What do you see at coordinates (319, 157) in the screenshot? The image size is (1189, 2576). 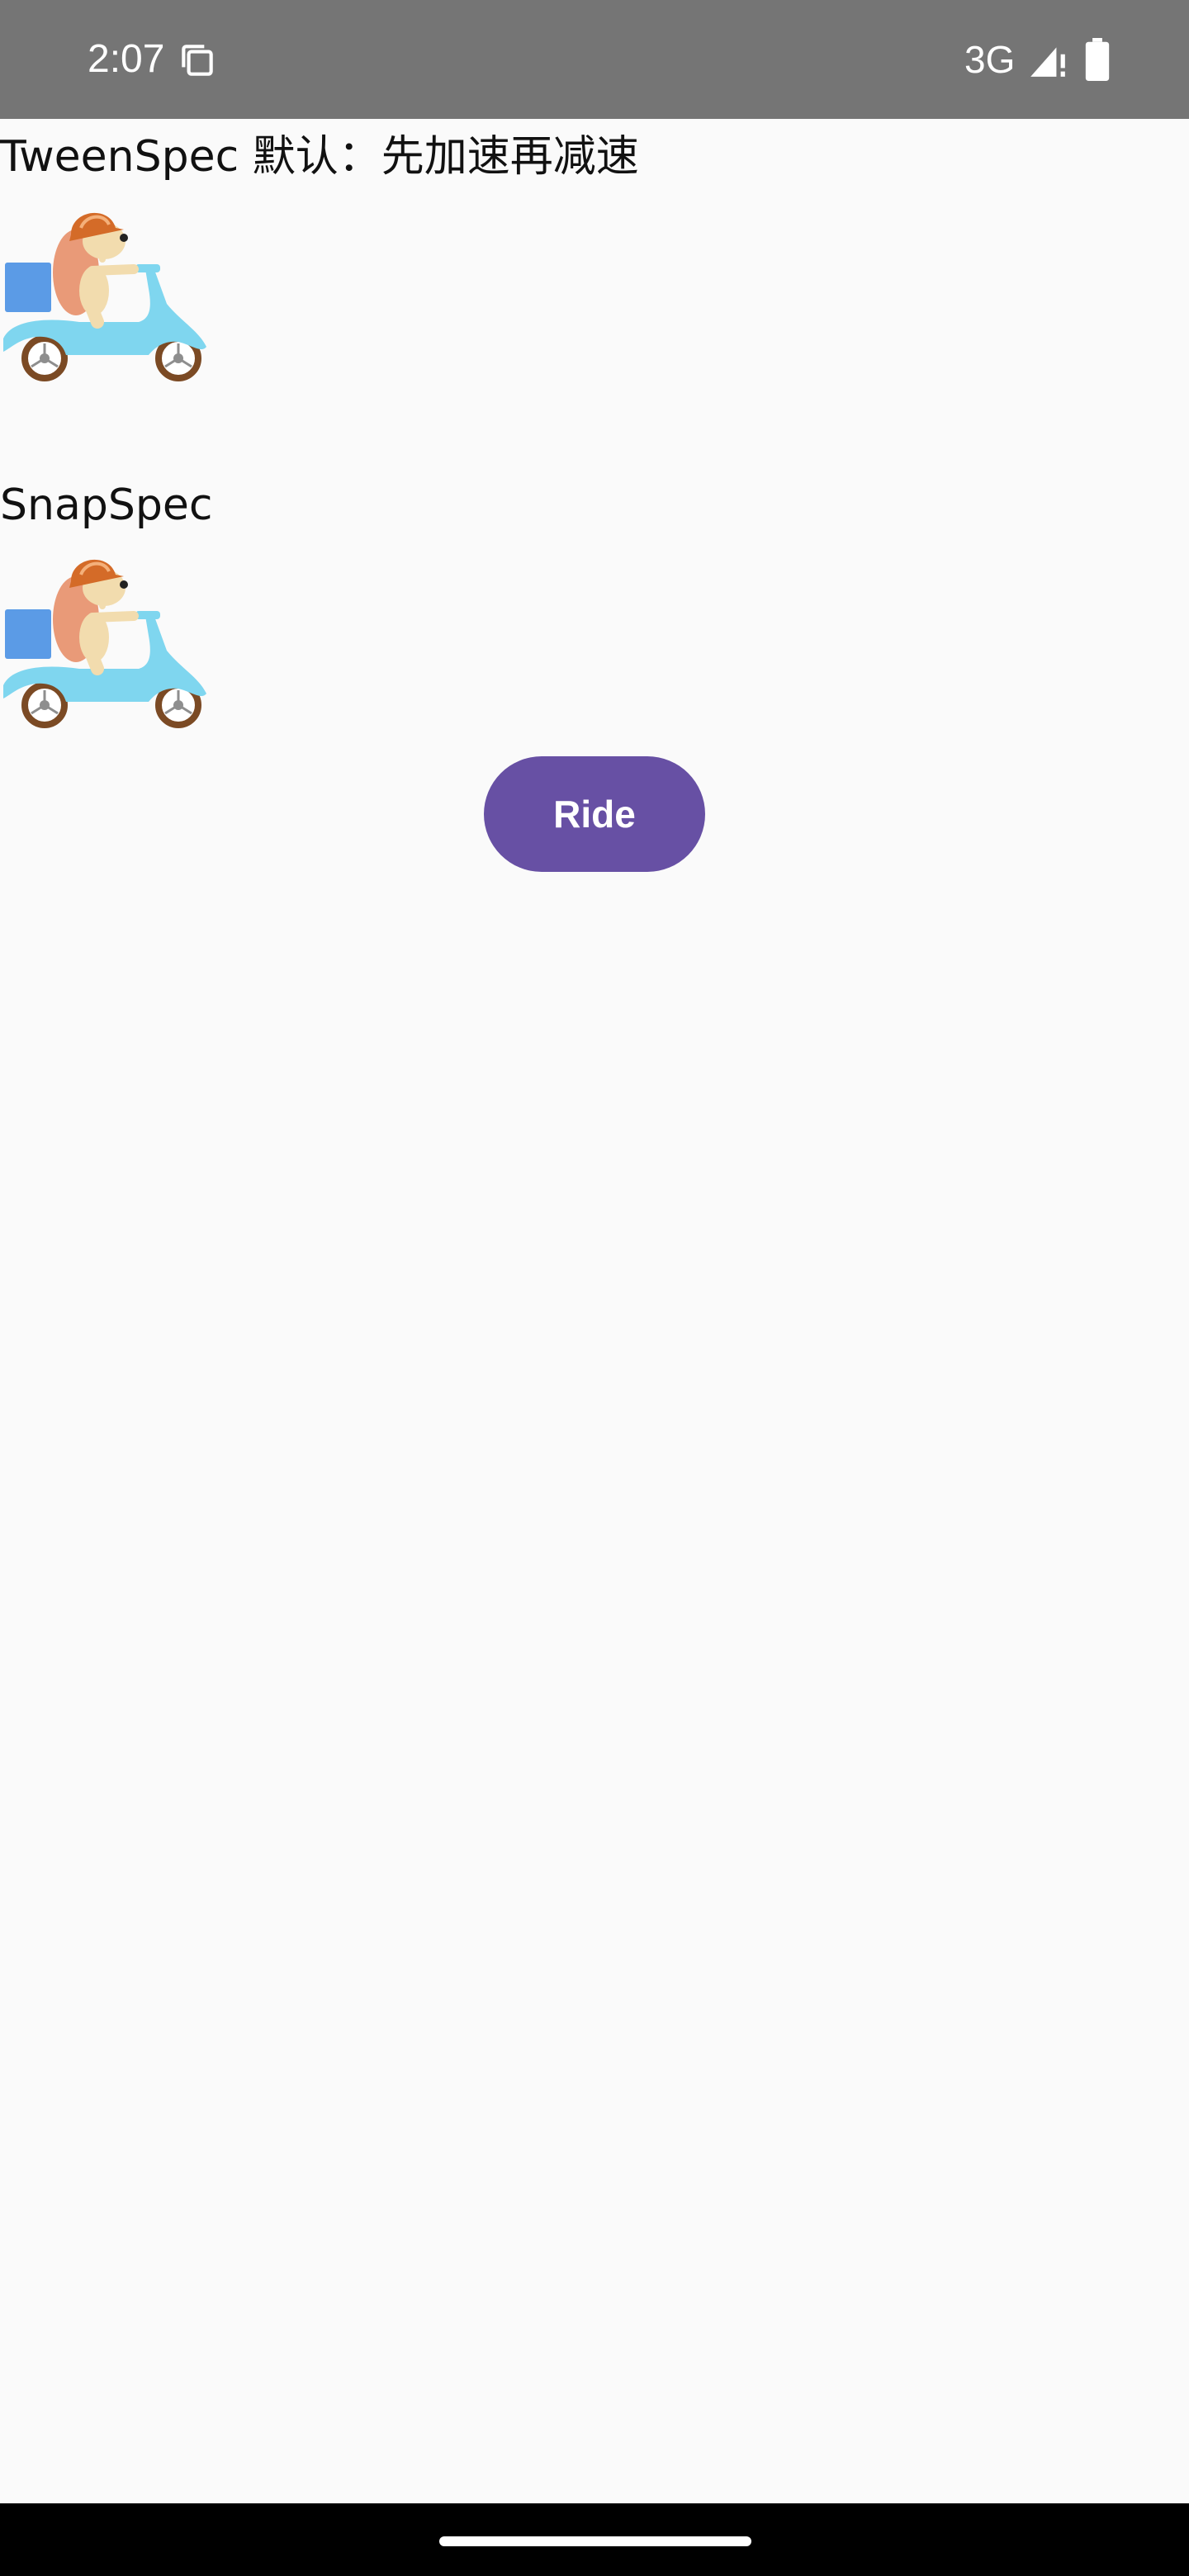 I see `tweenspec-label: TweenSpec 默认：先加速再减速` at bounding box center [319, 157].